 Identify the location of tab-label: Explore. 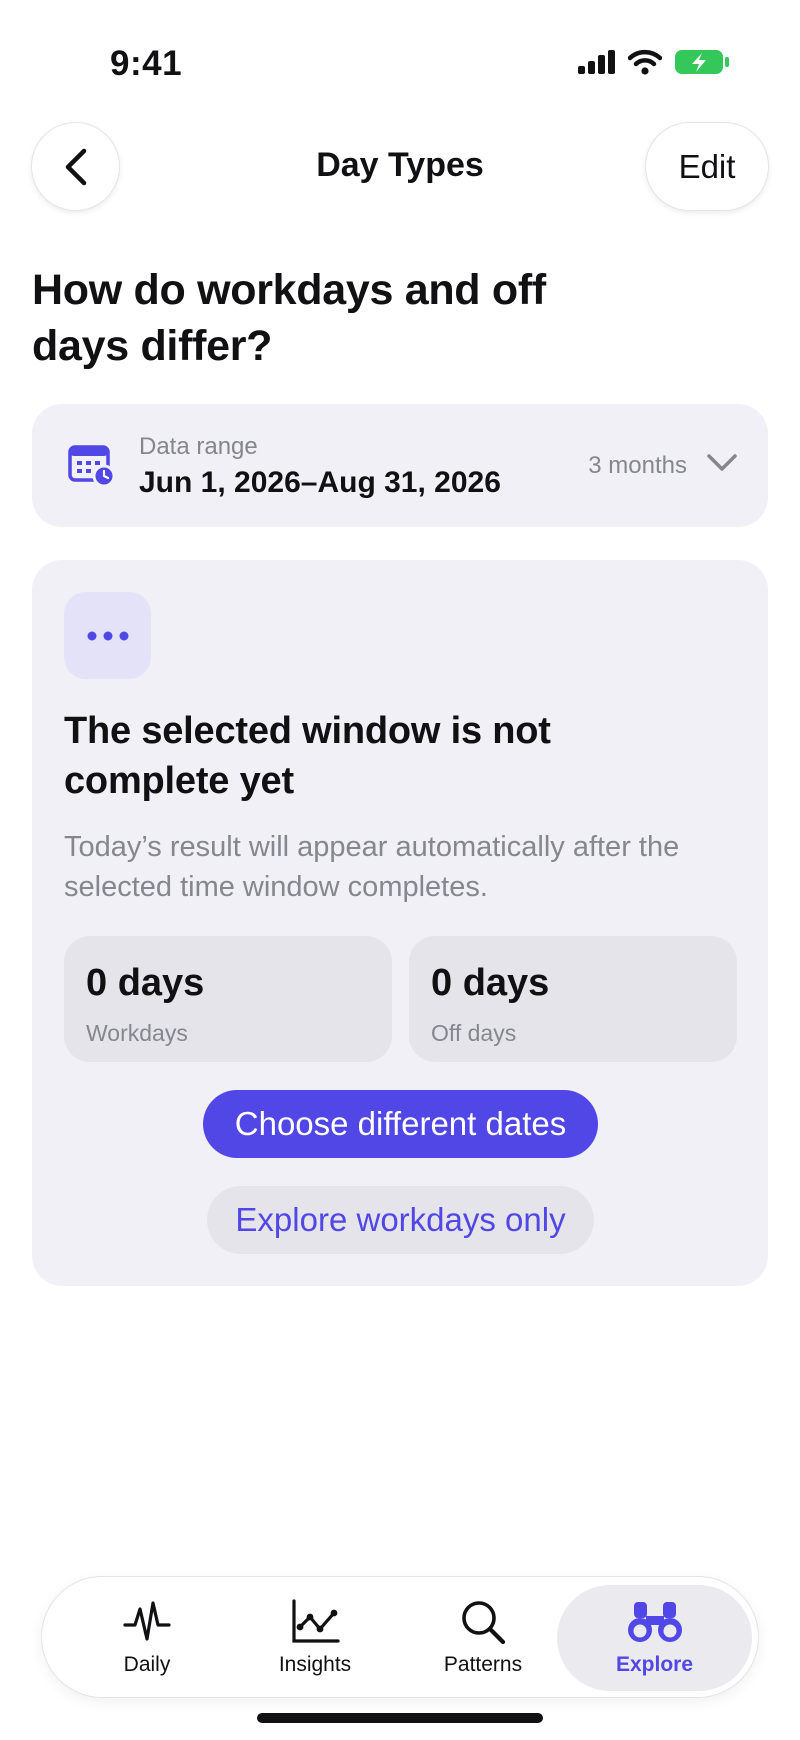
(654, 1664).